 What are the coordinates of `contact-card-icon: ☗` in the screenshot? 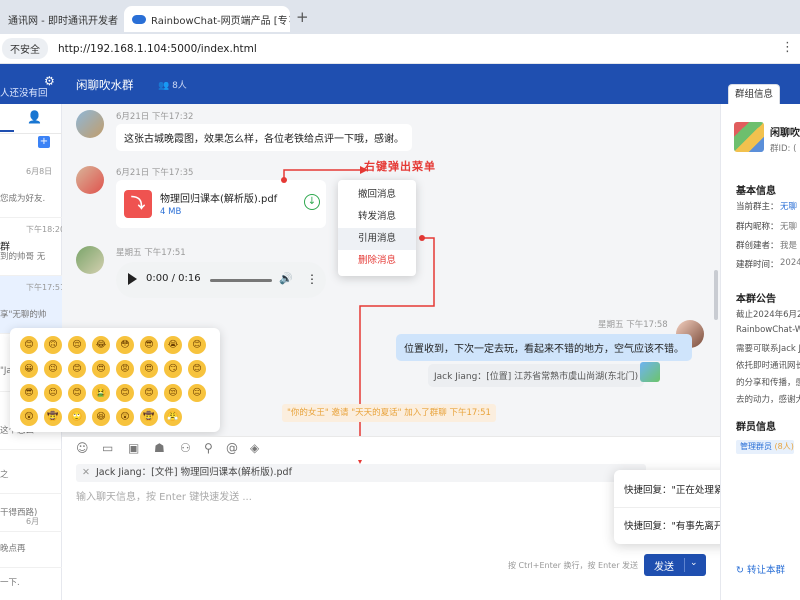 It's located at (159, 448).